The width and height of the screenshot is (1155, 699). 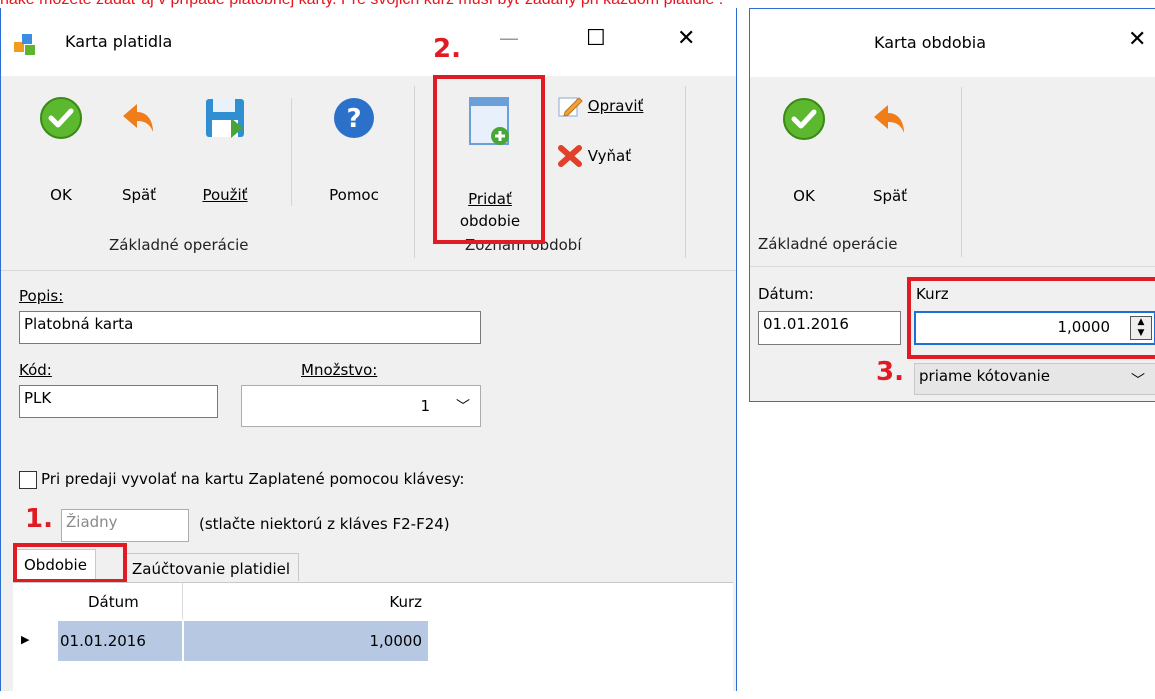 I want to click on period-title-bar: Karta obdobia ✕, so click(x=952, y=43).